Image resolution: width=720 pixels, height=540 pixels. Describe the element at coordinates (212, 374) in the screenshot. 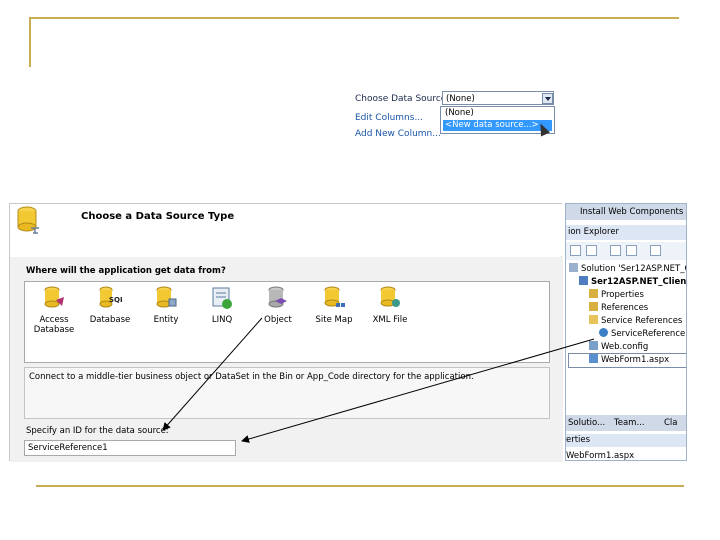

I see `arrow-to-id-label` at that location.